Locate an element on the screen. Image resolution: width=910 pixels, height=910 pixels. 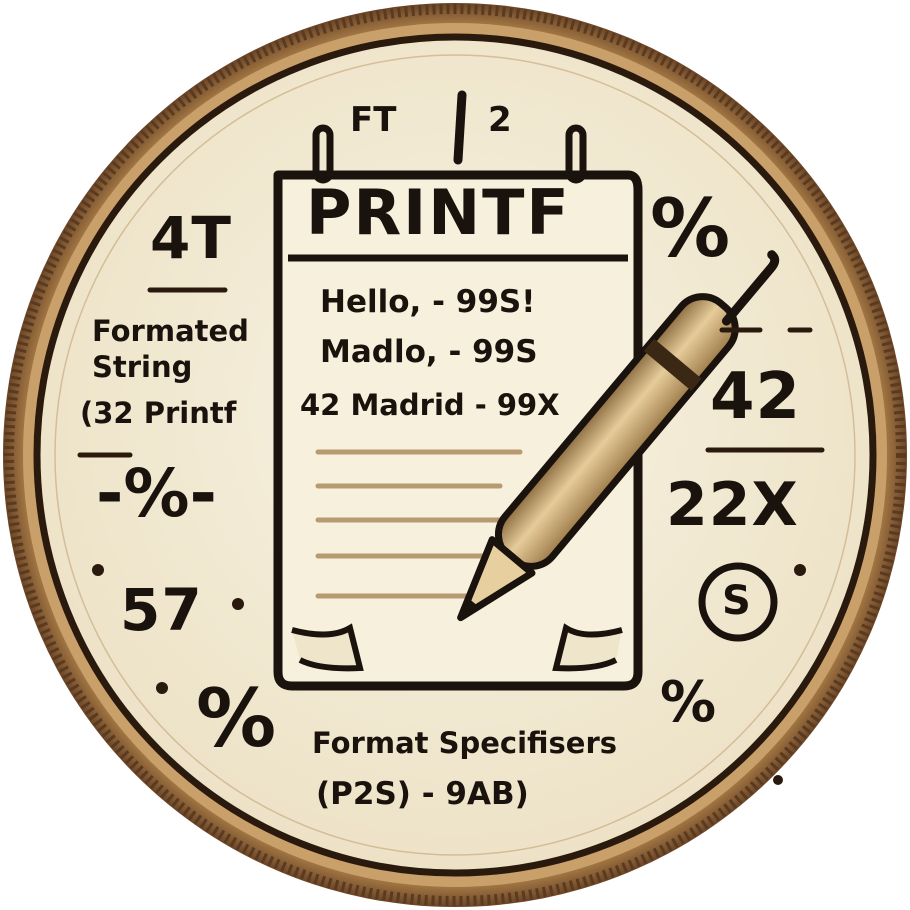
right-circled-symbol: S is located at coordinates (737, 601).